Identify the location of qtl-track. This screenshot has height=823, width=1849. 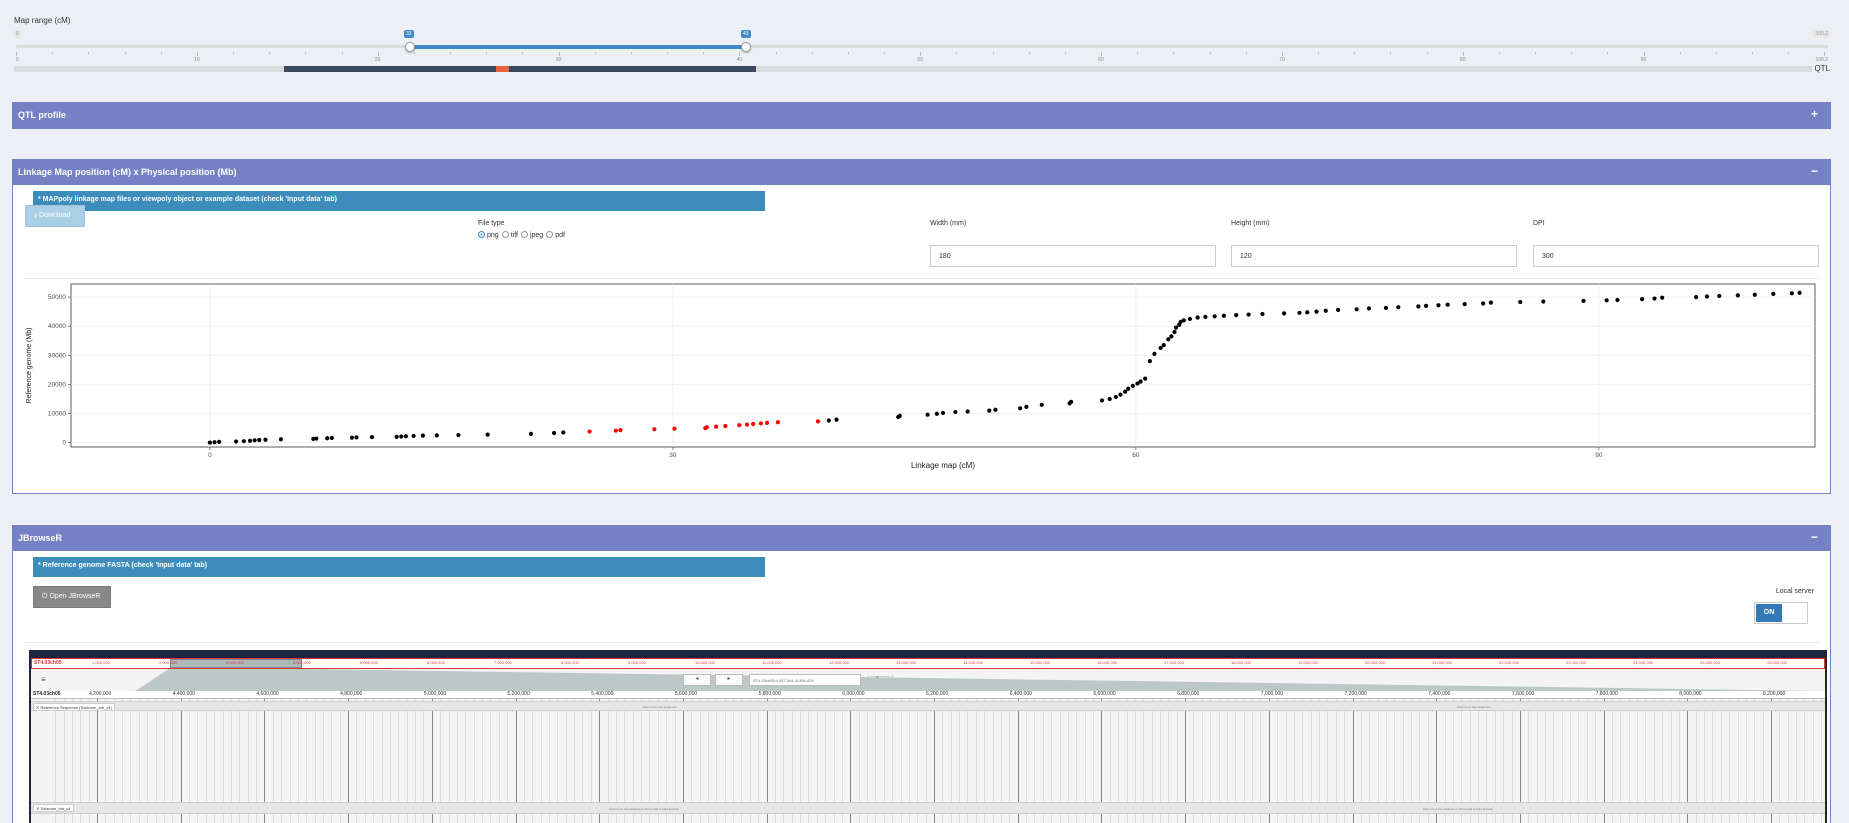
(913, 69).